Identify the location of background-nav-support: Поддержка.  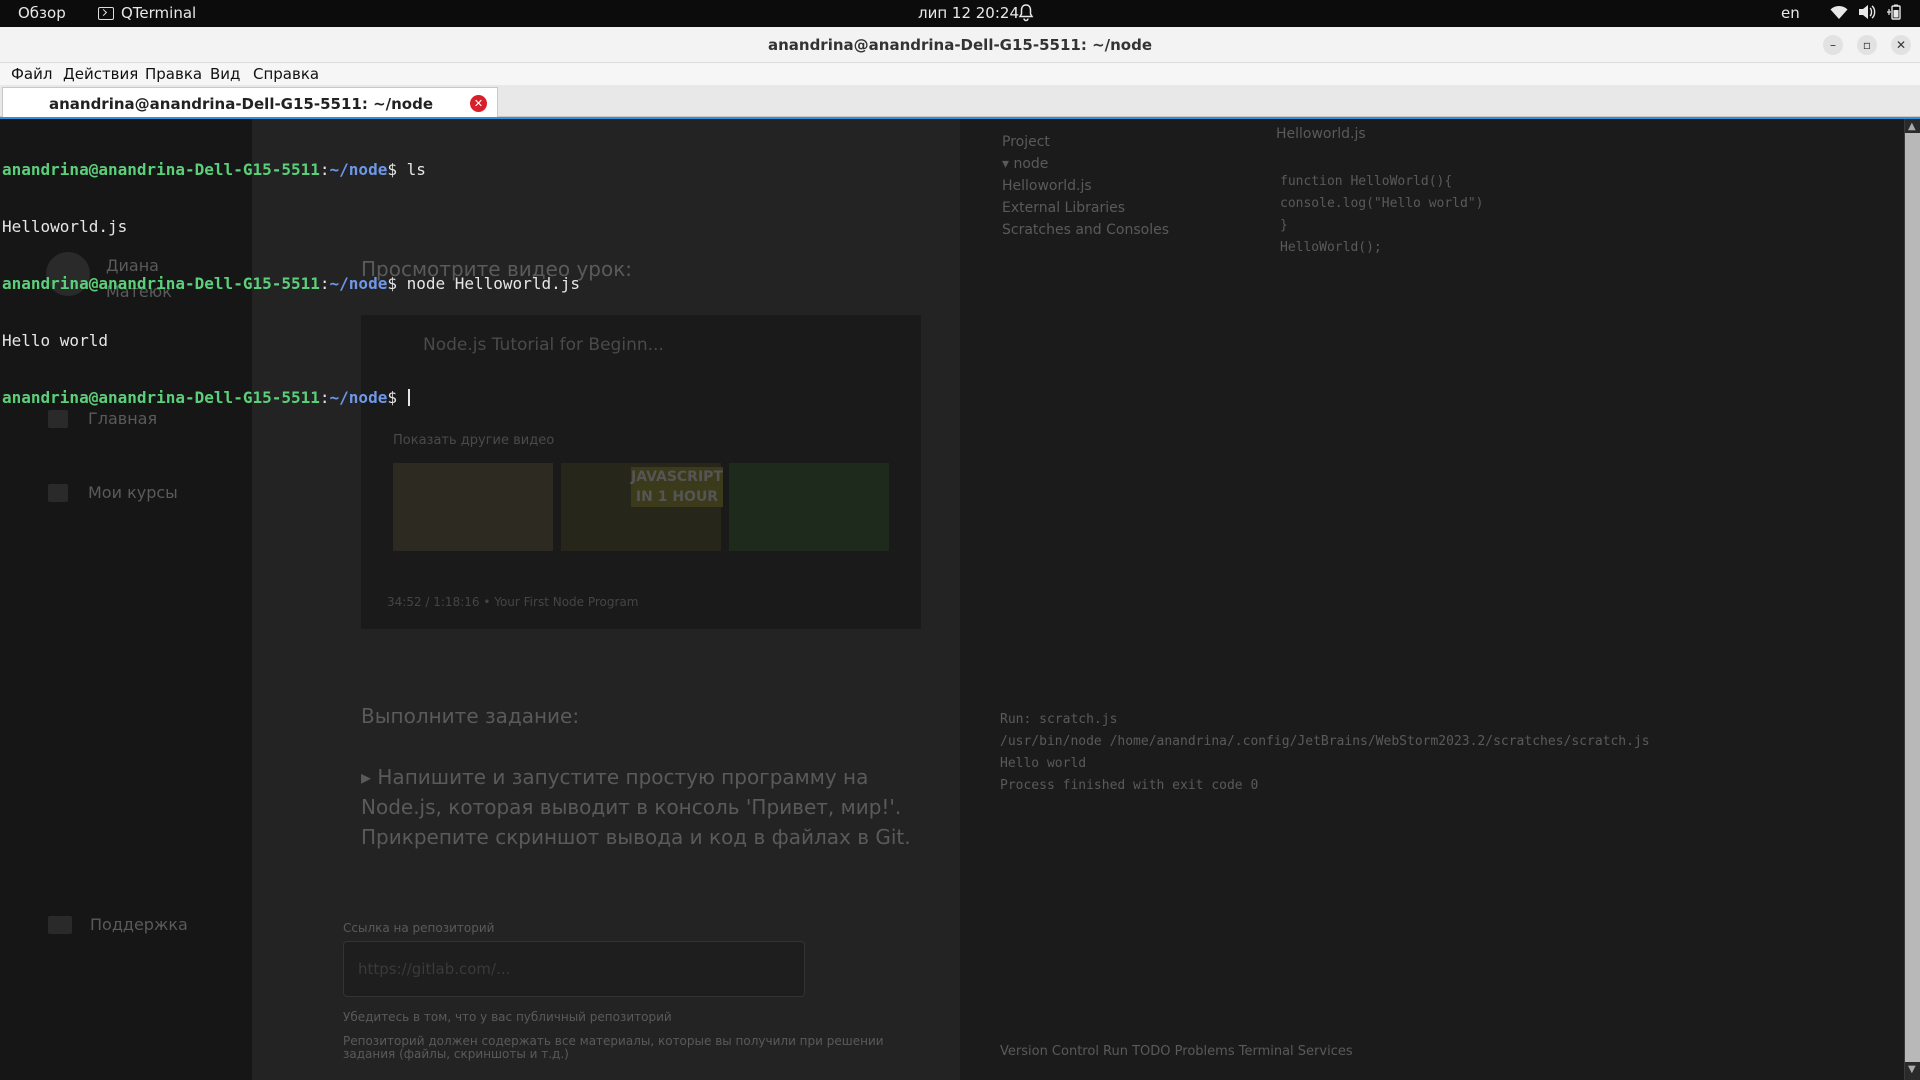
(118, 924).